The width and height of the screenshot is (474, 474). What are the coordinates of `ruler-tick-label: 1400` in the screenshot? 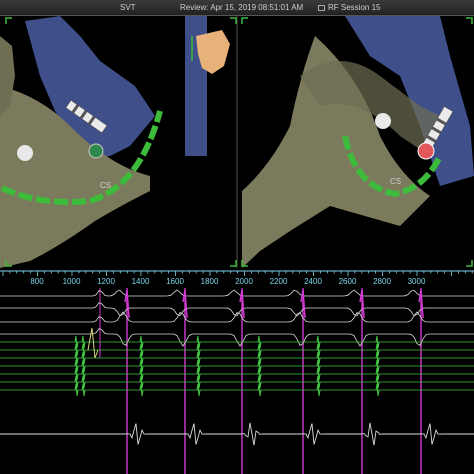 It's located at (140, 281).